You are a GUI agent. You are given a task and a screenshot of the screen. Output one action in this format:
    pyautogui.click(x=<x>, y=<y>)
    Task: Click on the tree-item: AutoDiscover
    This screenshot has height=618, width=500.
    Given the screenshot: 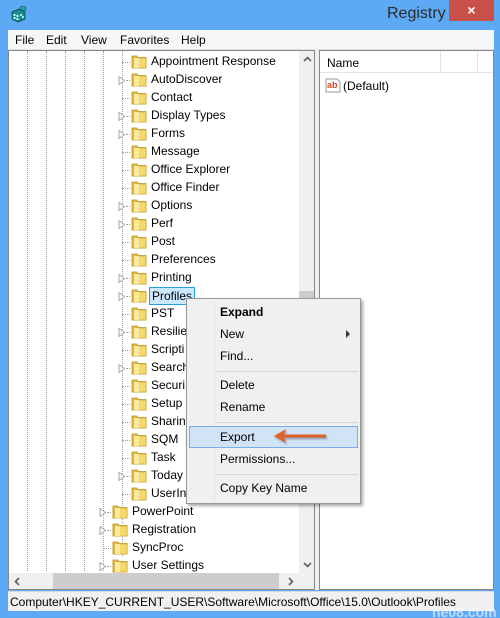 What is the action you would take?
    pyautogui.click(x=154, y=80)
    